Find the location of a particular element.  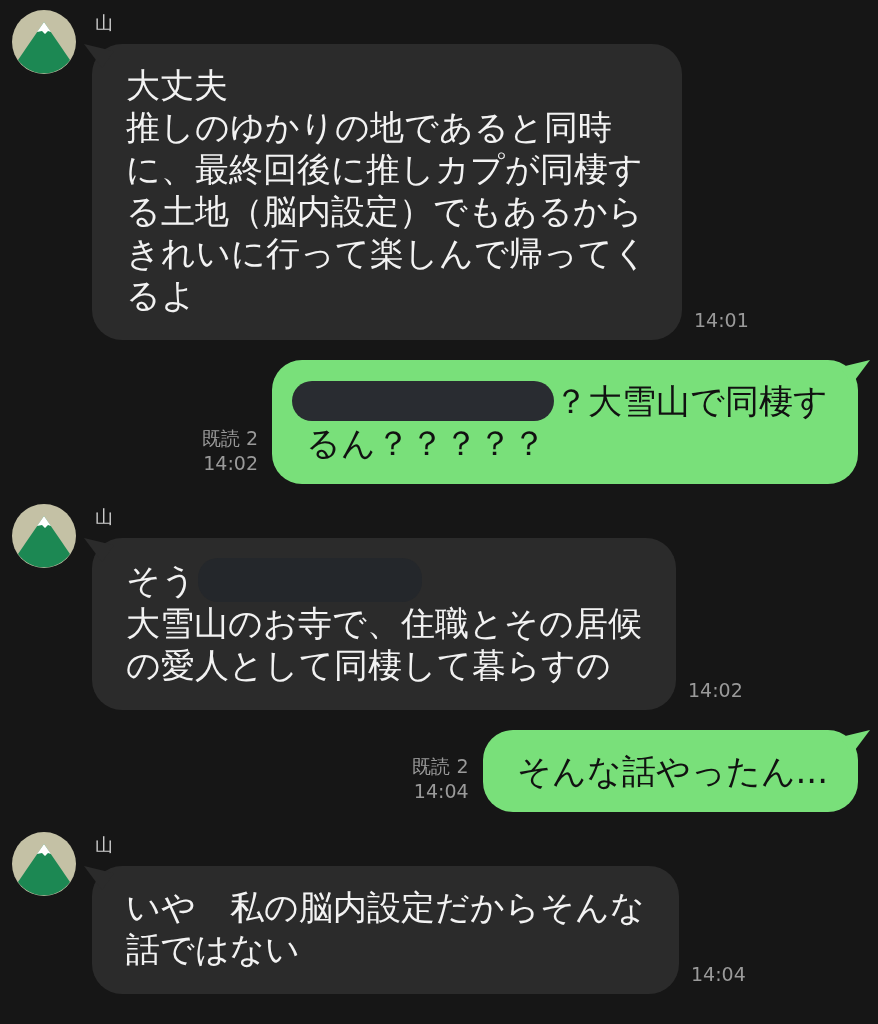

message-bubble: ？大雪山で同棲す るん？？？？？ is located at coordinates (565, 422).